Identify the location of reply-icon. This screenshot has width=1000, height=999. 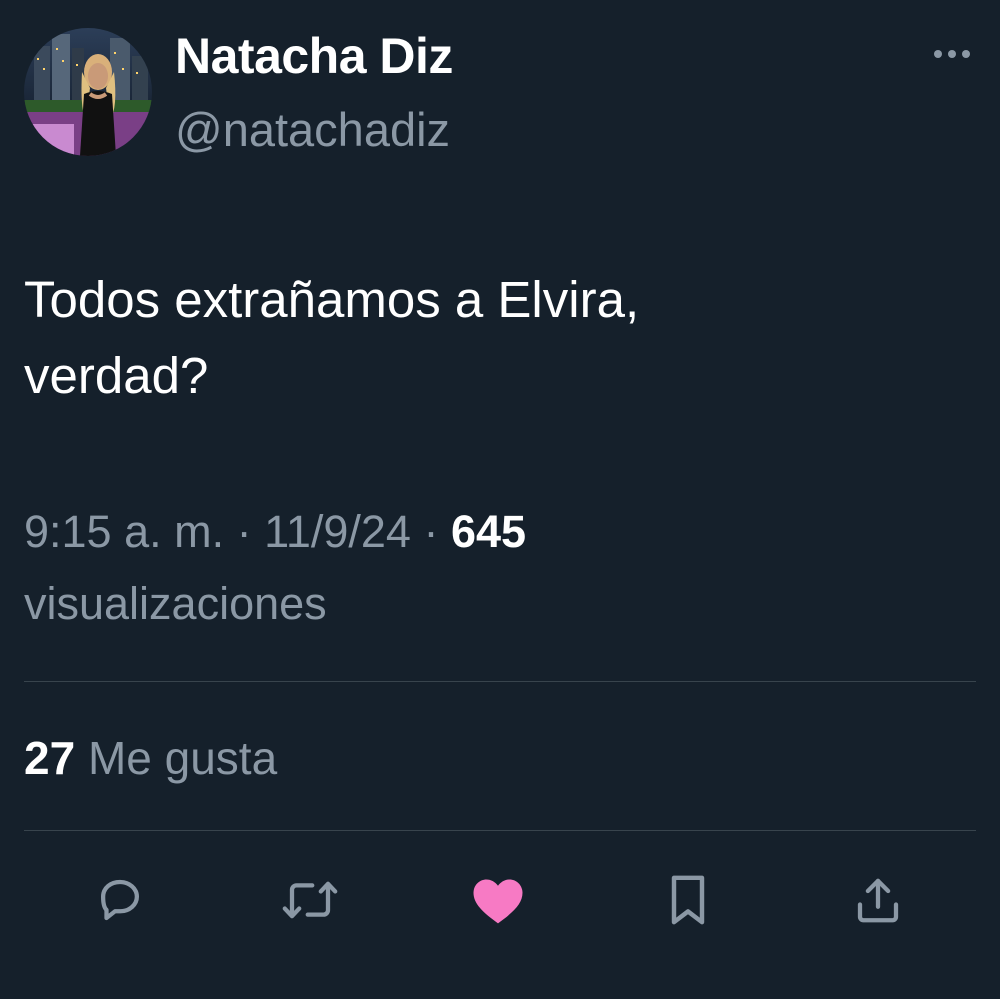
(120, 900).